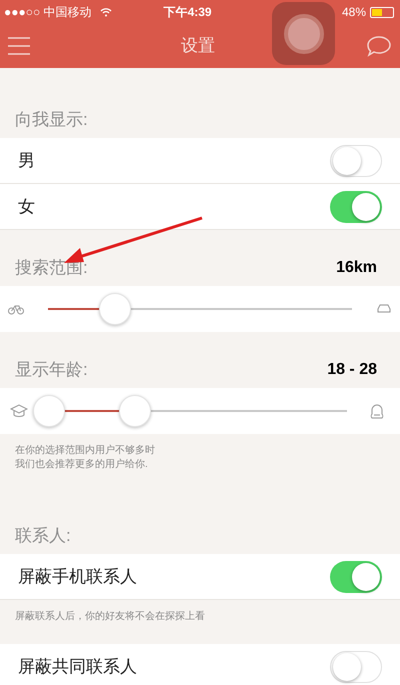 This screenshot has width=400, height=685. Describe the element at coordinates (382, 12) in the screenshot. I see `battery-icon` at that location.